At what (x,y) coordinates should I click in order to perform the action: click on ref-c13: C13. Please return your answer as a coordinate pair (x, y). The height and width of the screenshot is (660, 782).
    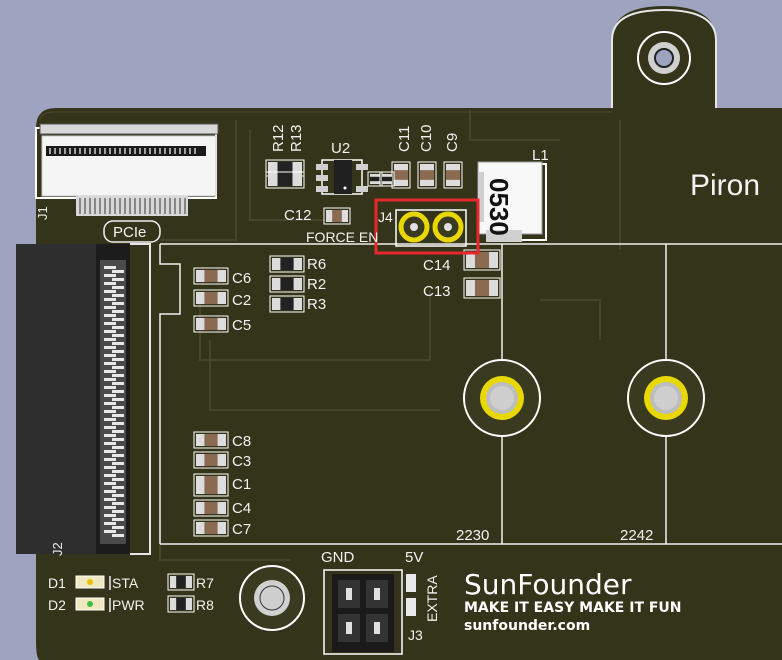
    Looking at the image, I should click on (437, 291).